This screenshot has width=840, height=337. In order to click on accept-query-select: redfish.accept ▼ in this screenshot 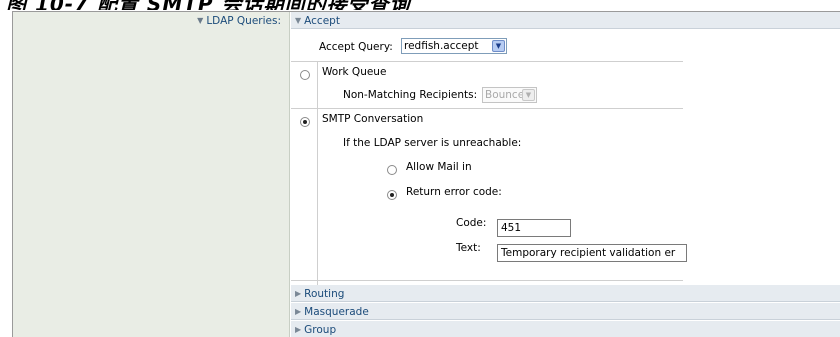, I will do `click(454, 46)`.